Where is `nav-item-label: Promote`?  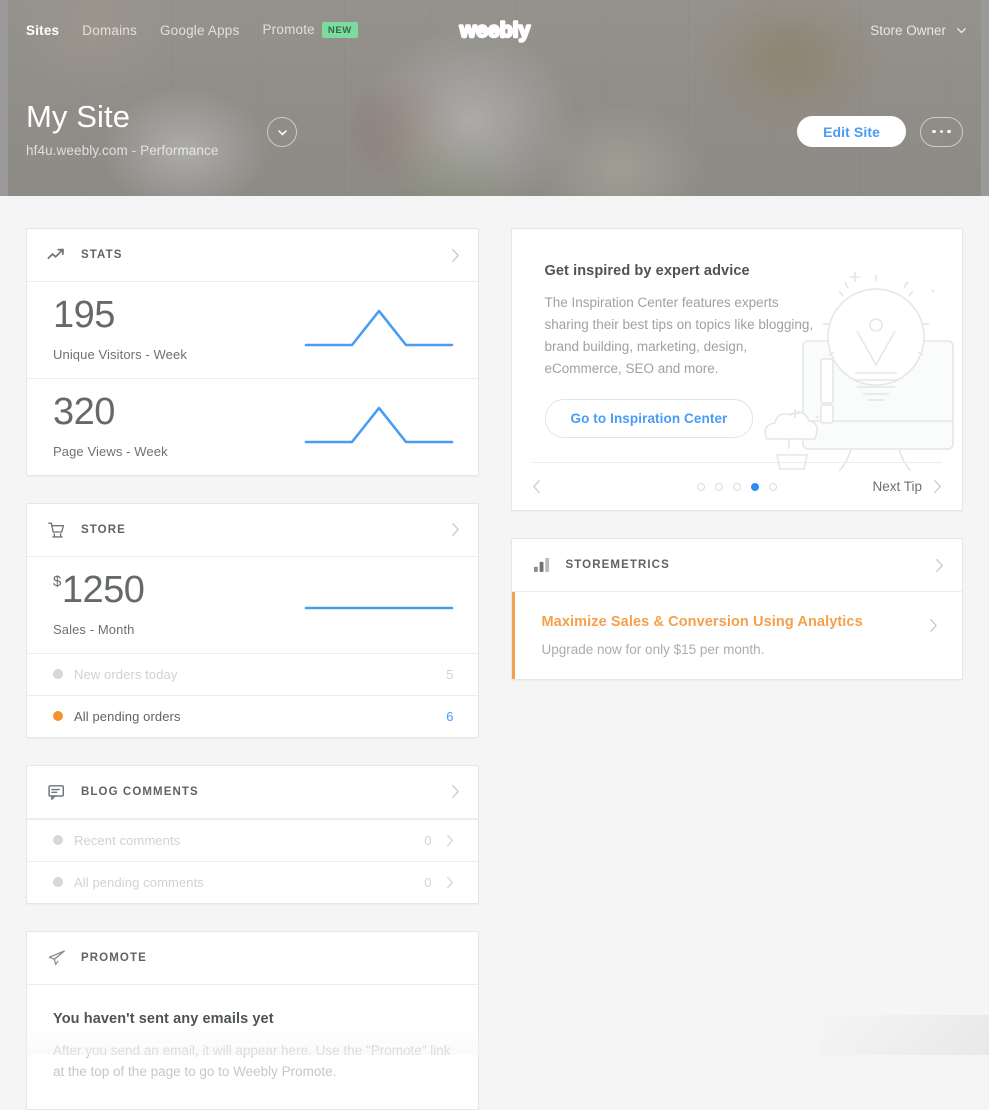 nav-item-label: Promote is located at coordinates (288, 29).